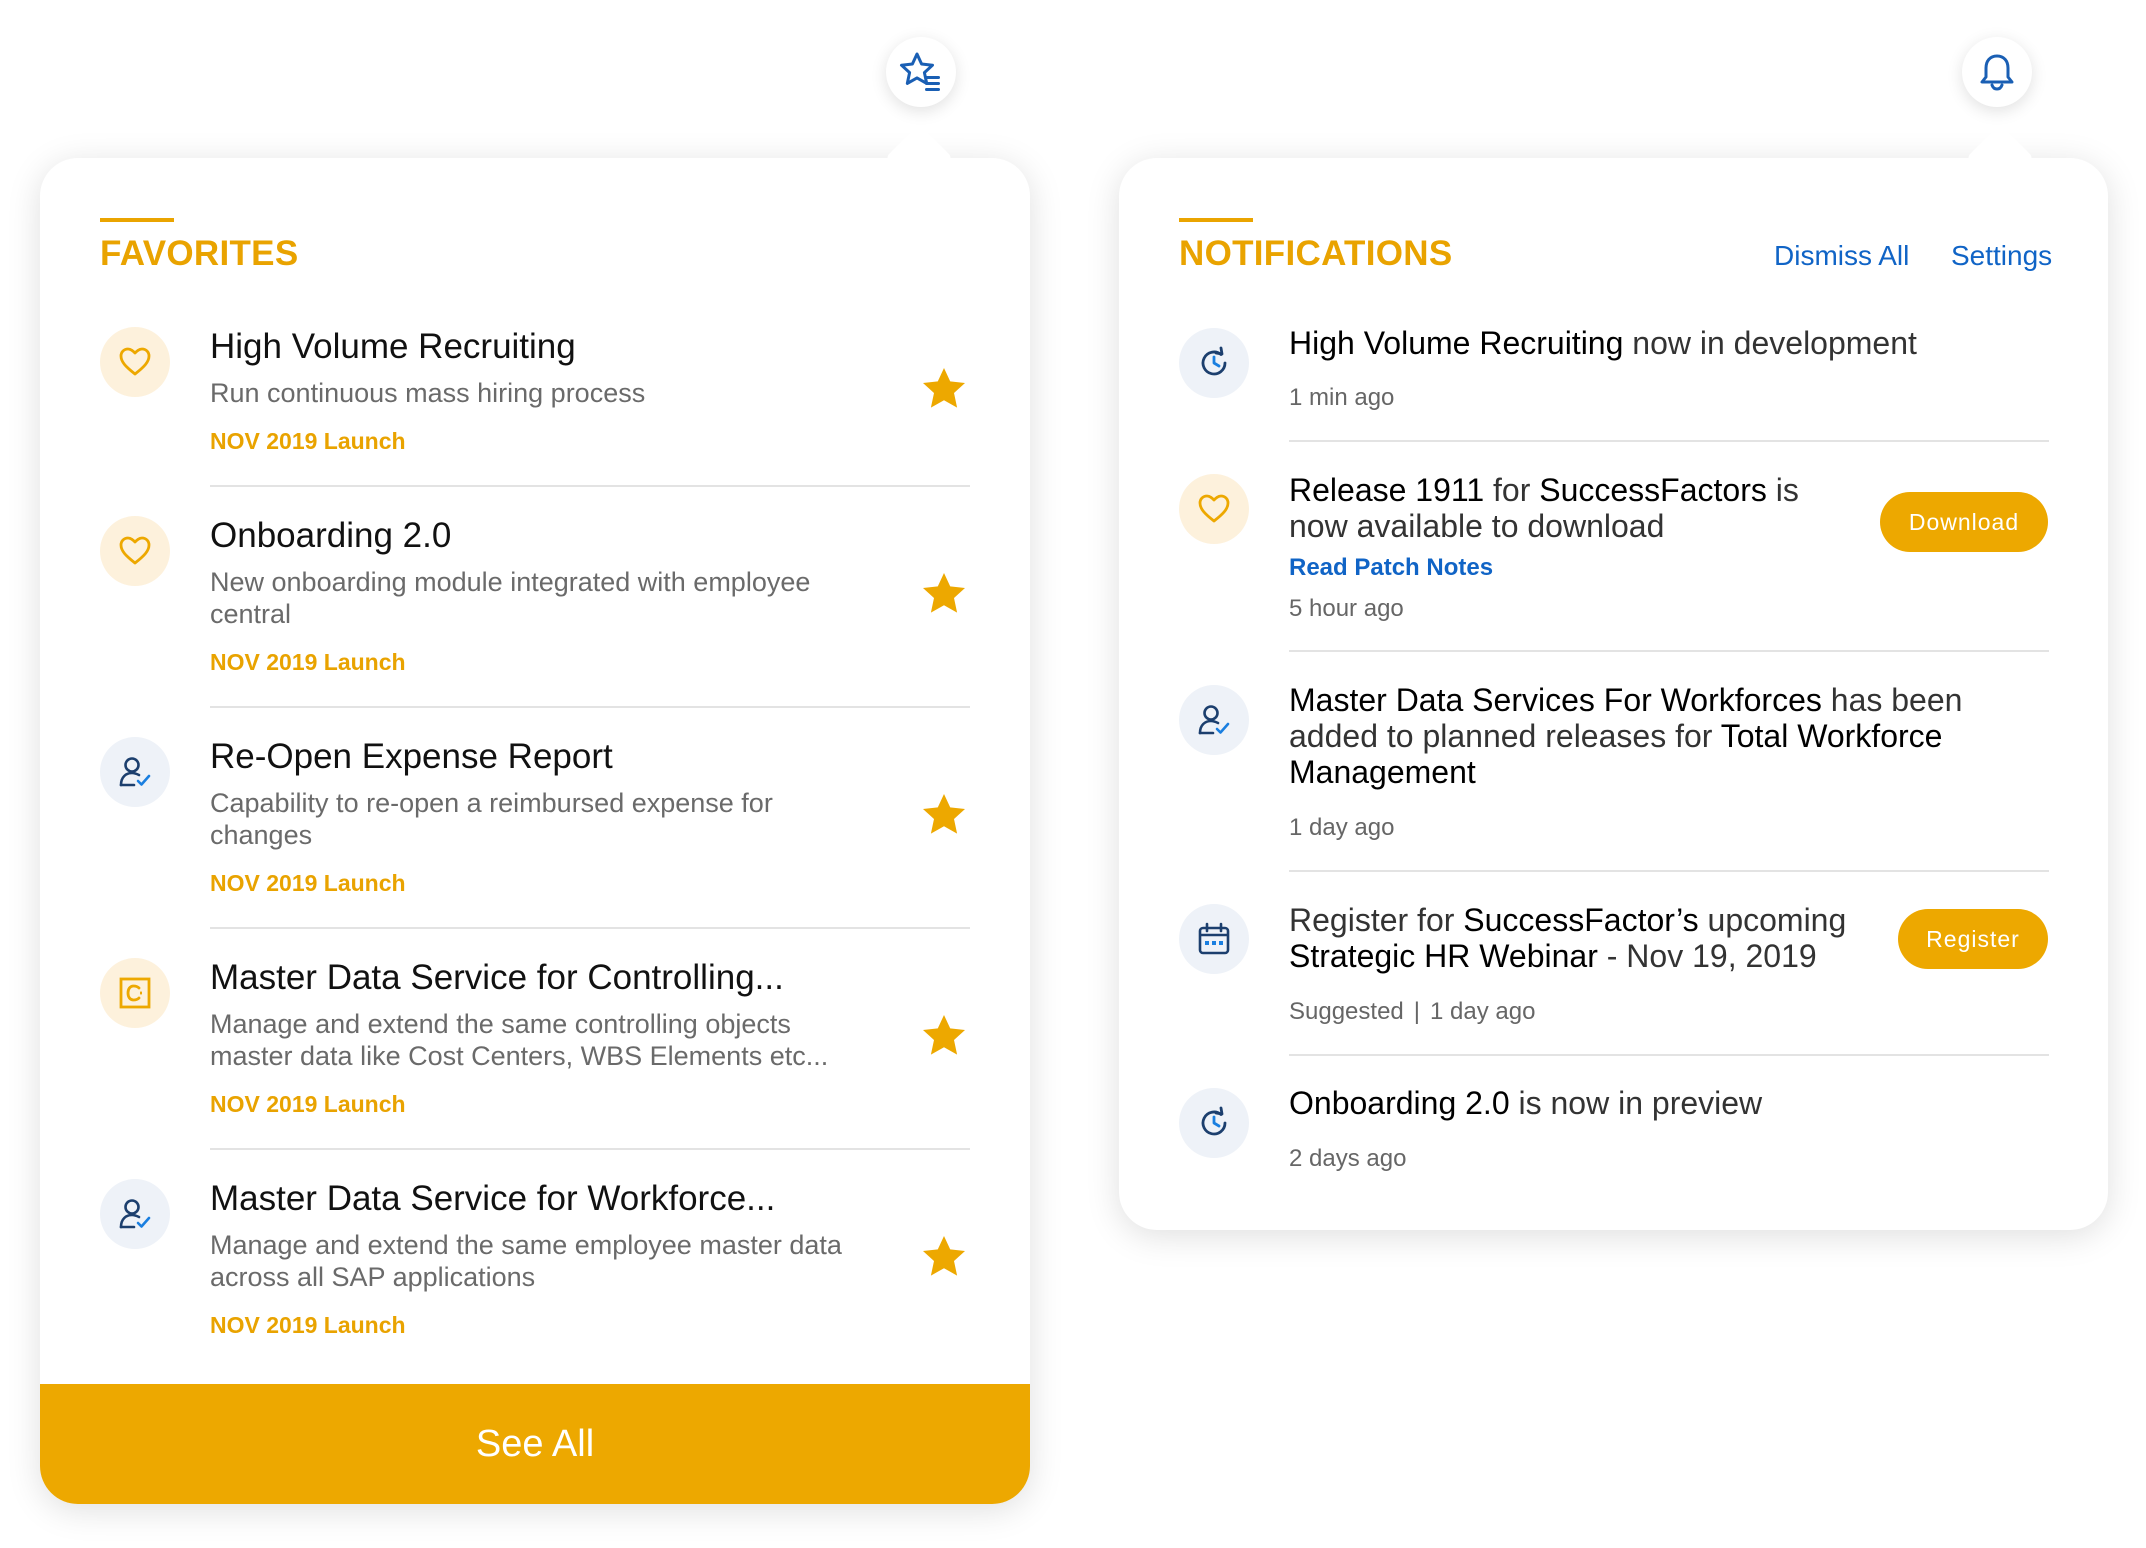 The height and width of the screenshot is (1548, 2146). I want to click on favorite-title: Re-Open Expense Report, so click(411, 756).